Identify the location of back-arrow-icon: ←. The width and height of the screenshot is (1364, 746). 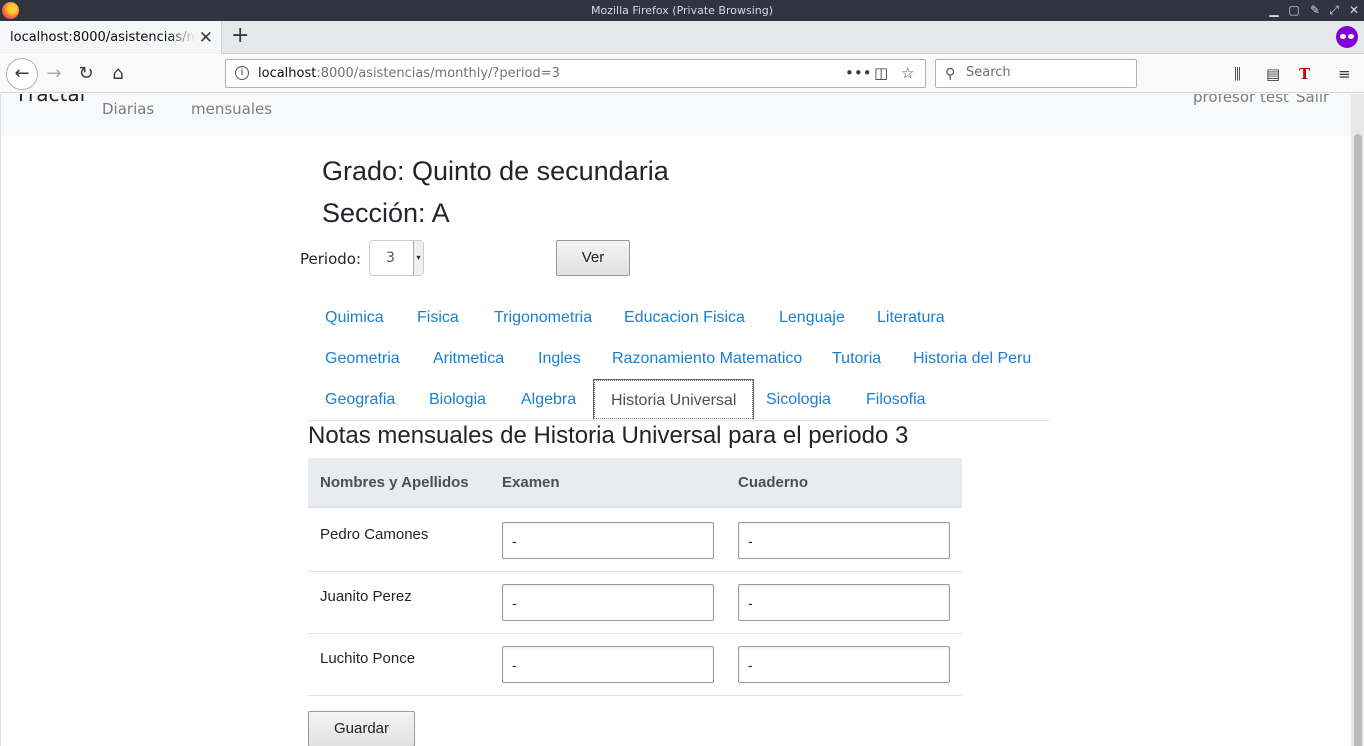
(22, 74).